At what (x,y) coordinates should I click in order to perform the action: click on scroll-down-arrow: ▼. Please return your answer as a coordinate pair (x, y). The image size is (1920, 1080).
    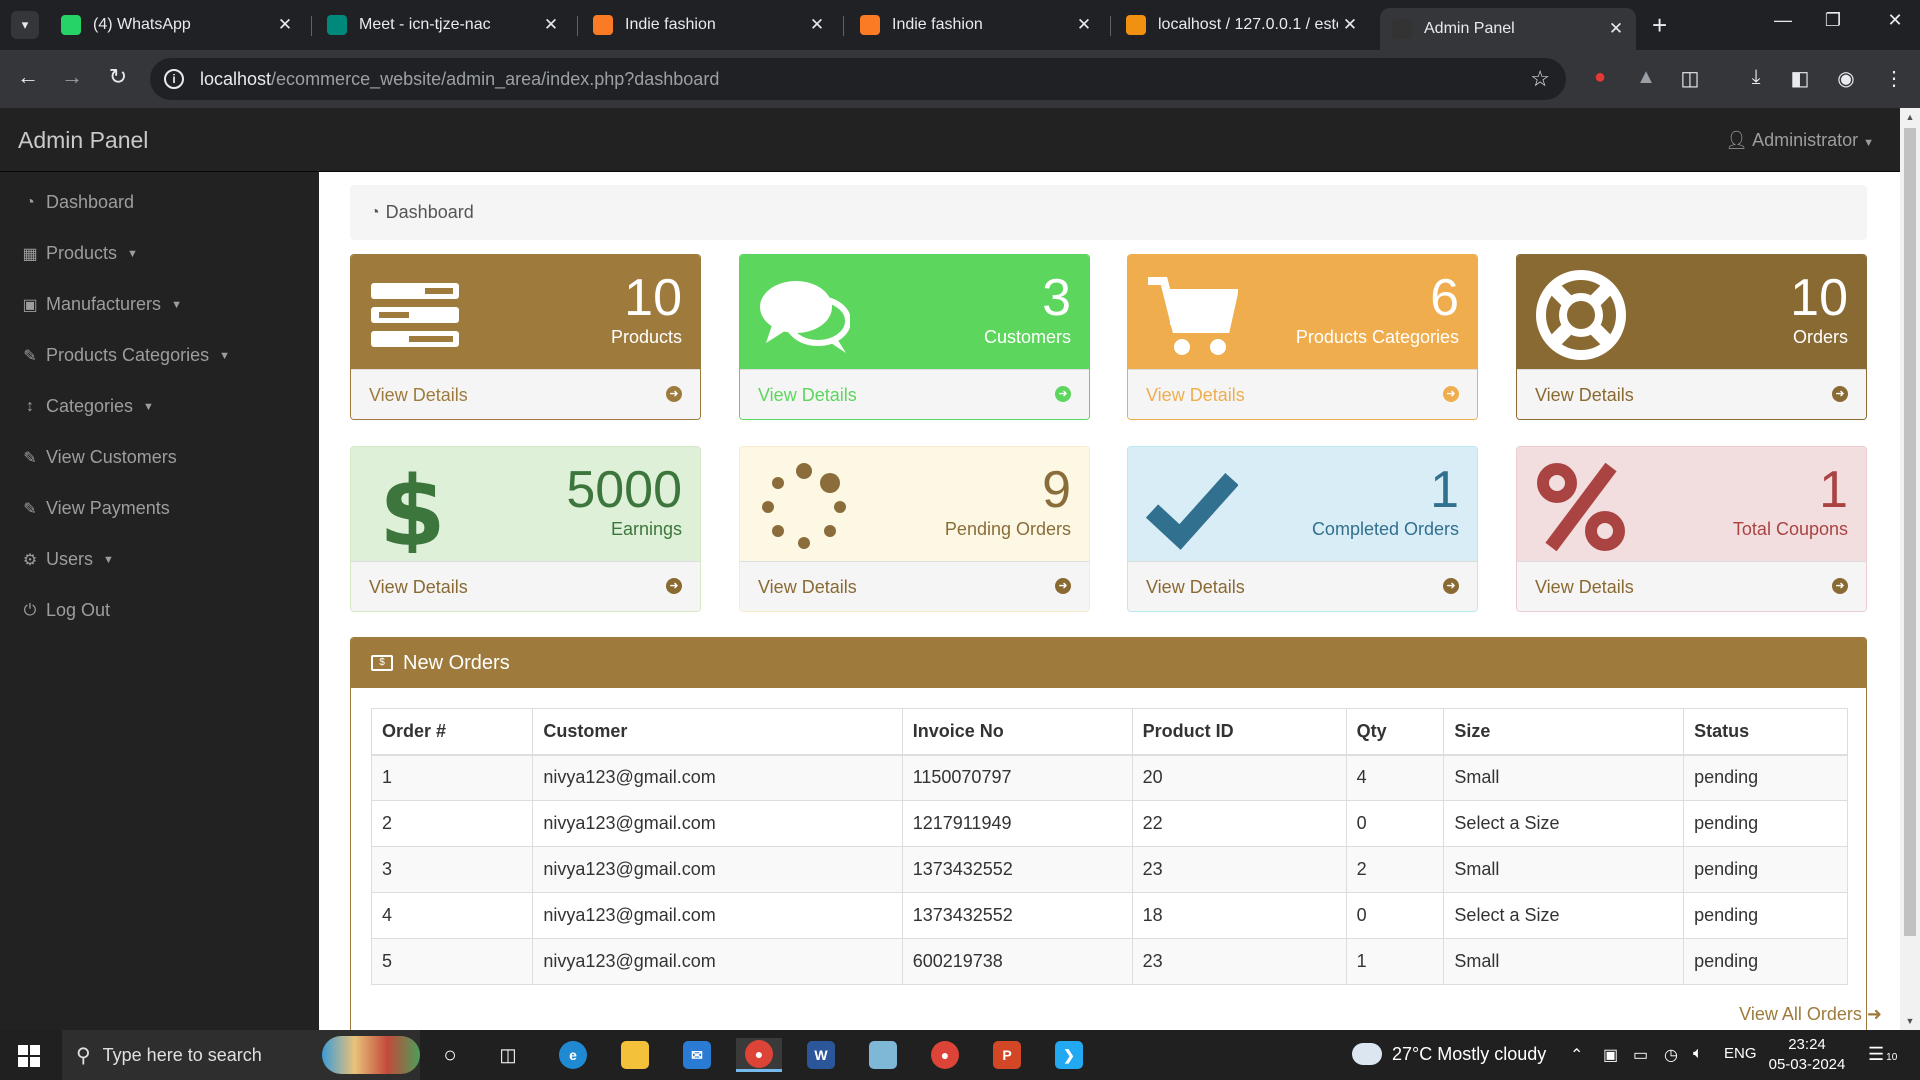
    Looking at the image, I should click on (1910, 1021).